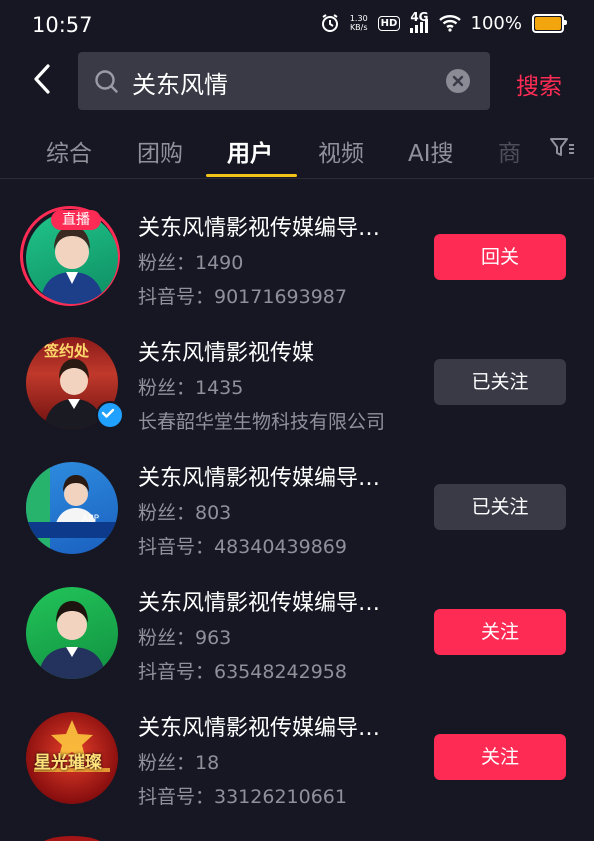 The width and height of the screenshot is (594, 841). I want to click on clear-icon, so click(458, 81).